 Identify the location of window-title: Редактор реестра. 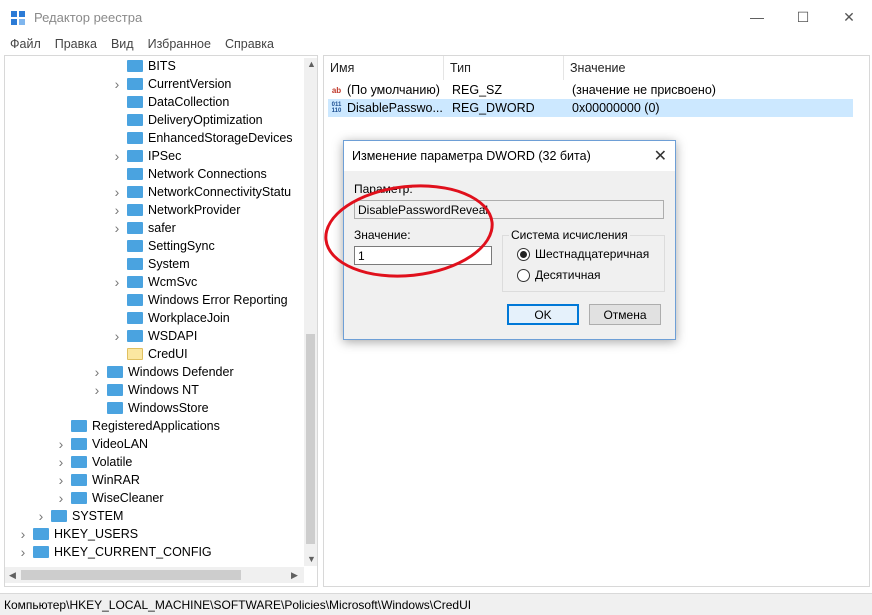
(88, 17).